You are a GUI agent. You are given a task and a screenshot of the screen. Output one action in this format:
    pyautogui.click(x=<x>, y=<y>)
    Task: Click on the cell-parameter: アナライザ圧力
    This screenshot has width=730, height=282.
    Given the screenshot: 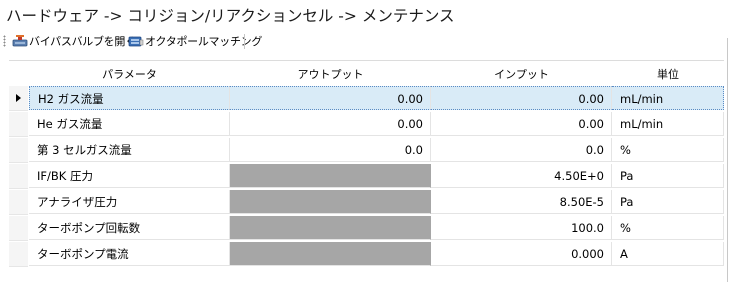 What is the action you would take?
    pyautogui.click(x=129, y=202)
    